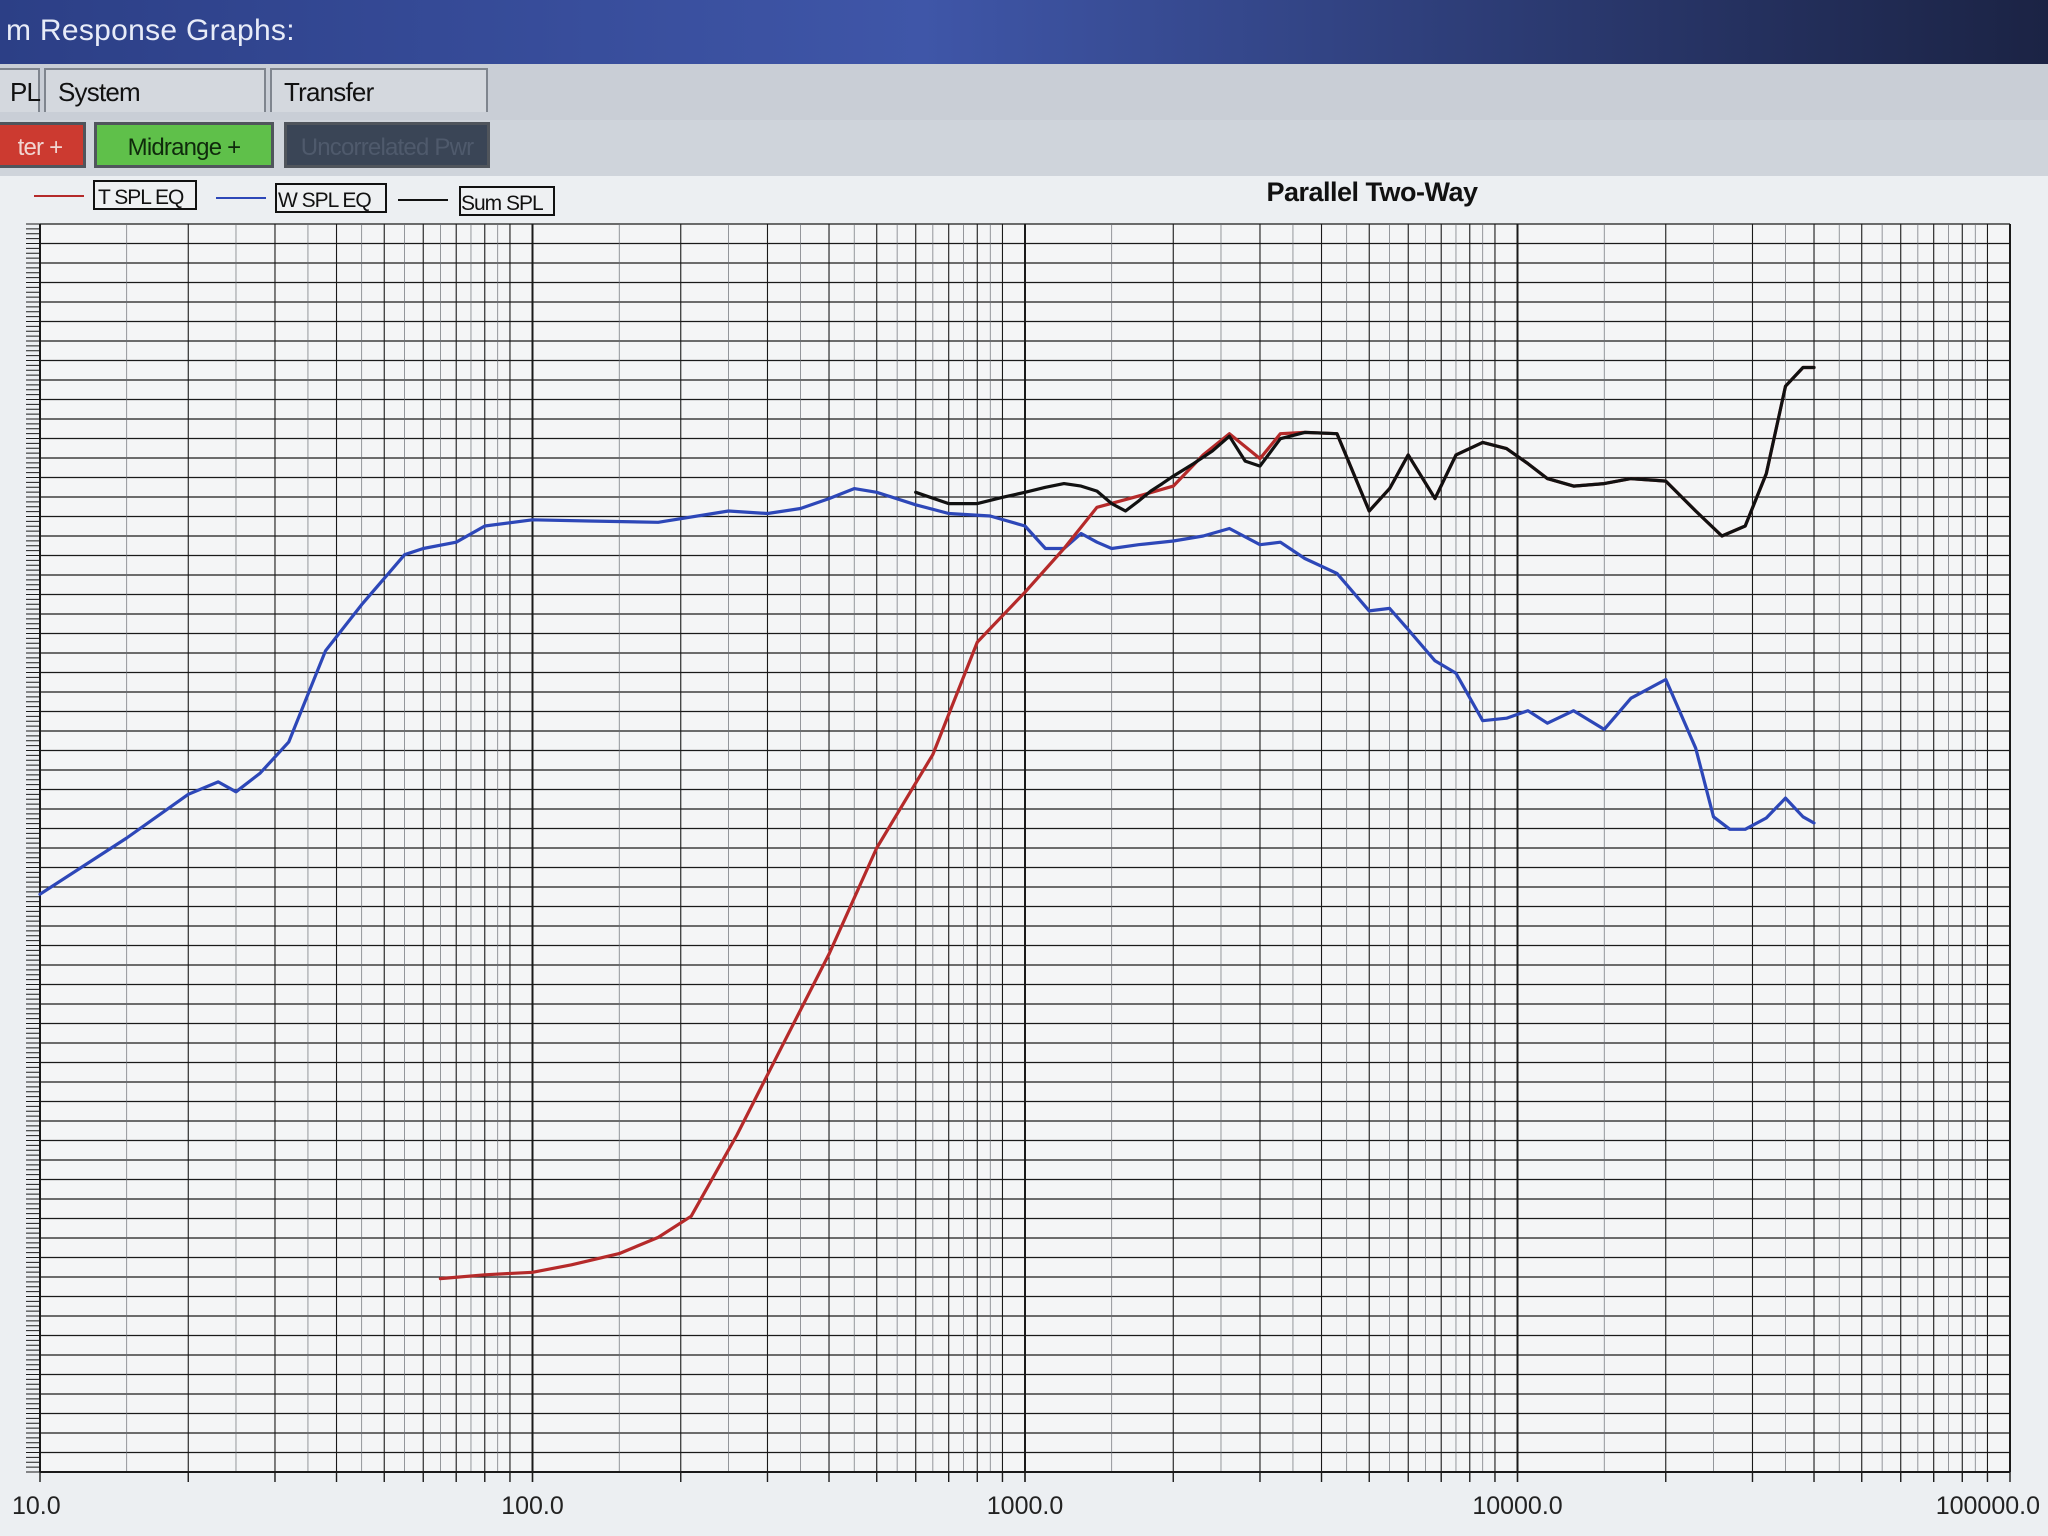  I want to click on toolbar: ter + Midrange + Uncorrelated Pwr, so click(1024, 148).